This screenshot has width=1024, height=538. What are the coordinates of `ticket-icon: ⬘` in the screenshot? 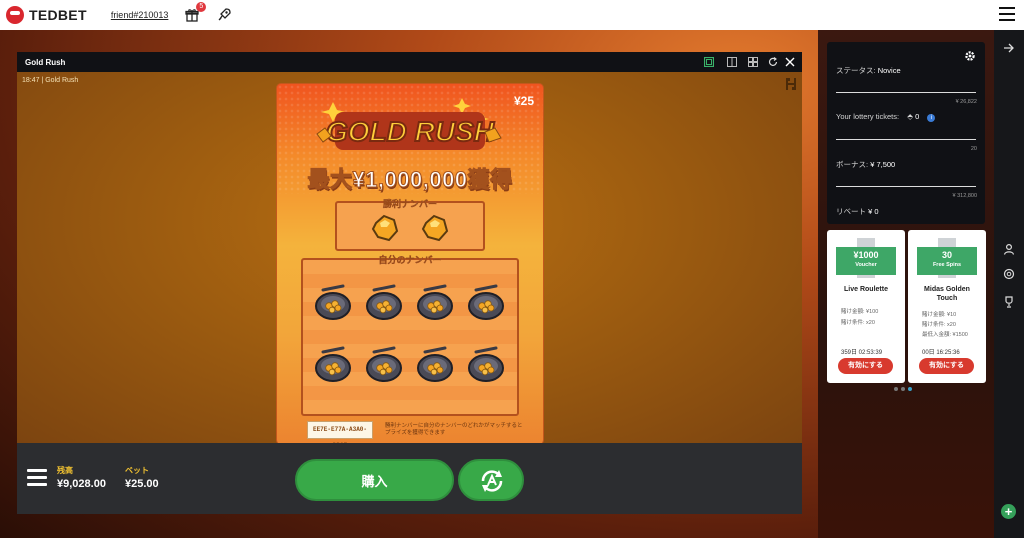 It's located at (910, 116).